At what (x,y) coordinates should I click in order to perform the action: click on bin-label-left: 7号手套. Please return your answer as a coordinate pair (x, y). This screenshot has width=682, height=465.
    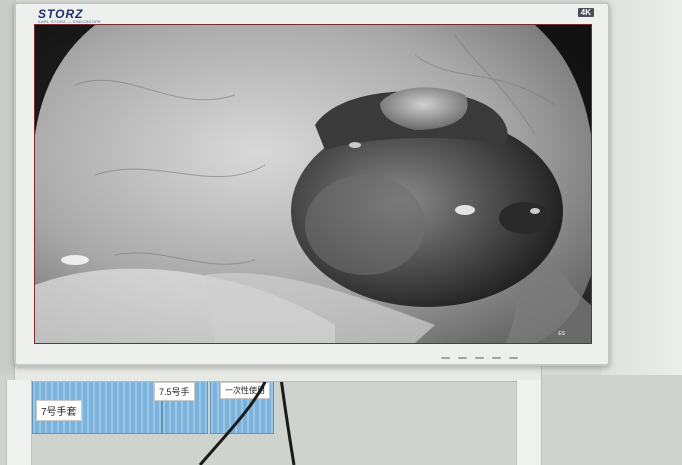
    Looking at the image, I should click on (59, 410).